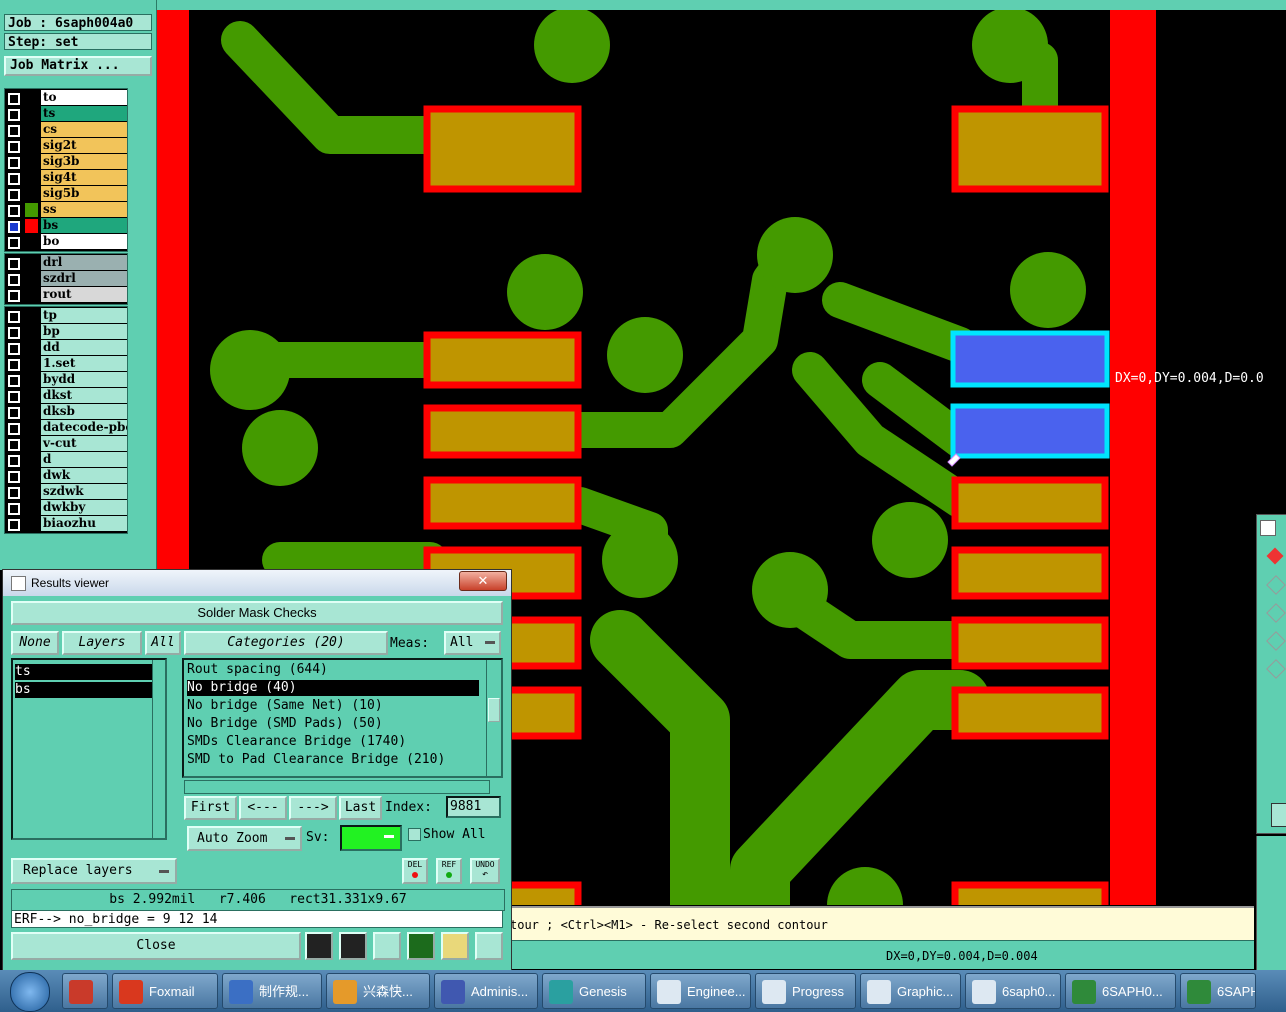  I want to click on layer-name: dwkby, so click(84, 507).